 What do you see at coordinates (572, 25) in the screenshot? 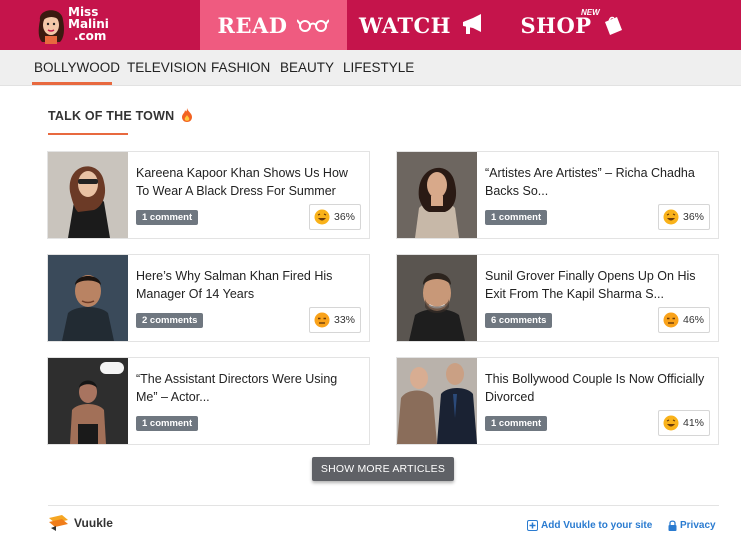
I see `nav-shop: SHOP` at bounding box center [572, 25].